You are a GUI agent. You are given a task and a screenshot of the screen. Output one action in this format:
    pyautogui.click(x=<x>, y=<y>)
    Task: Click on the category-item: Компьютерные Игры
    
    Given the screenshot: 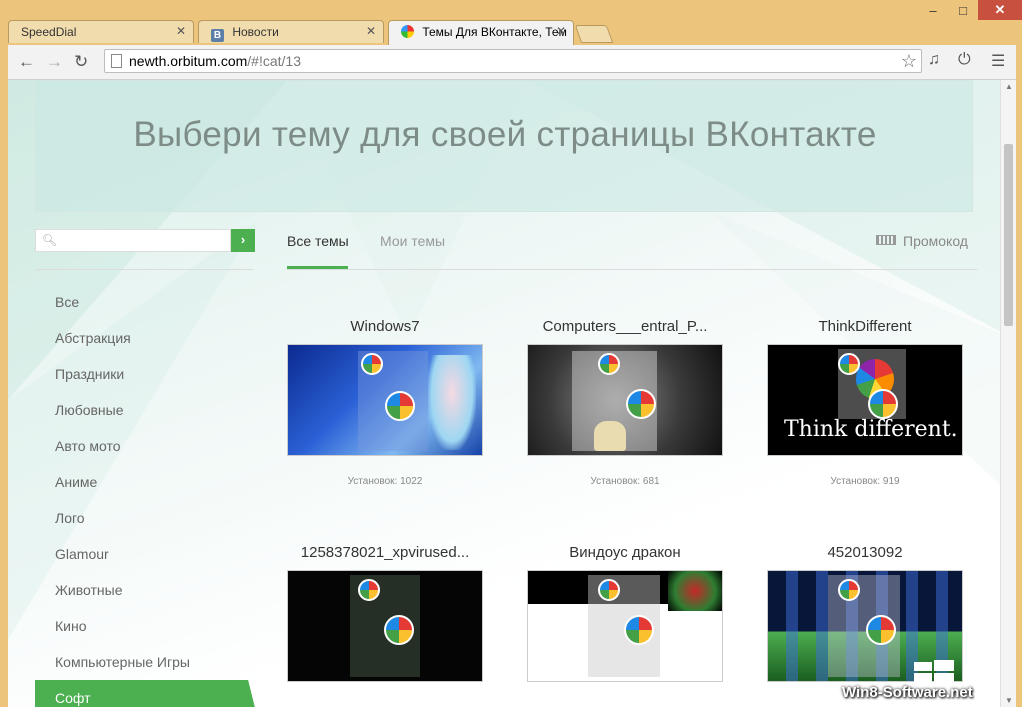 What is the action you would take?
    pyautogui.click(x=146, y=662)
    